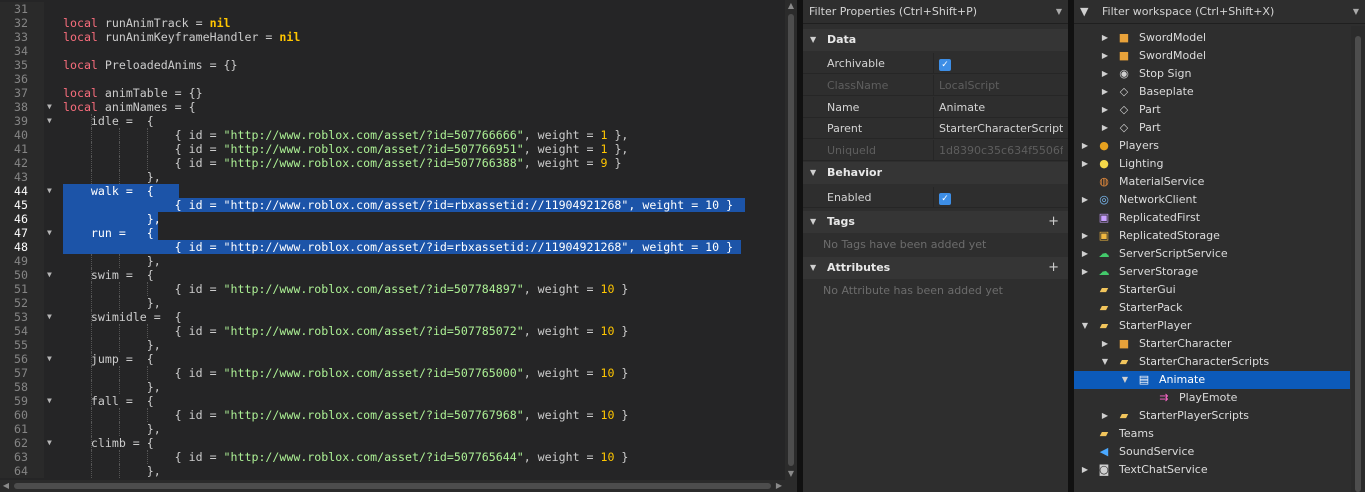  What do you see at coordinates (392, 107) in the screenshot?
I see `code-line: 38 ▼ local animNames = {` at bounding box center [392, 107].